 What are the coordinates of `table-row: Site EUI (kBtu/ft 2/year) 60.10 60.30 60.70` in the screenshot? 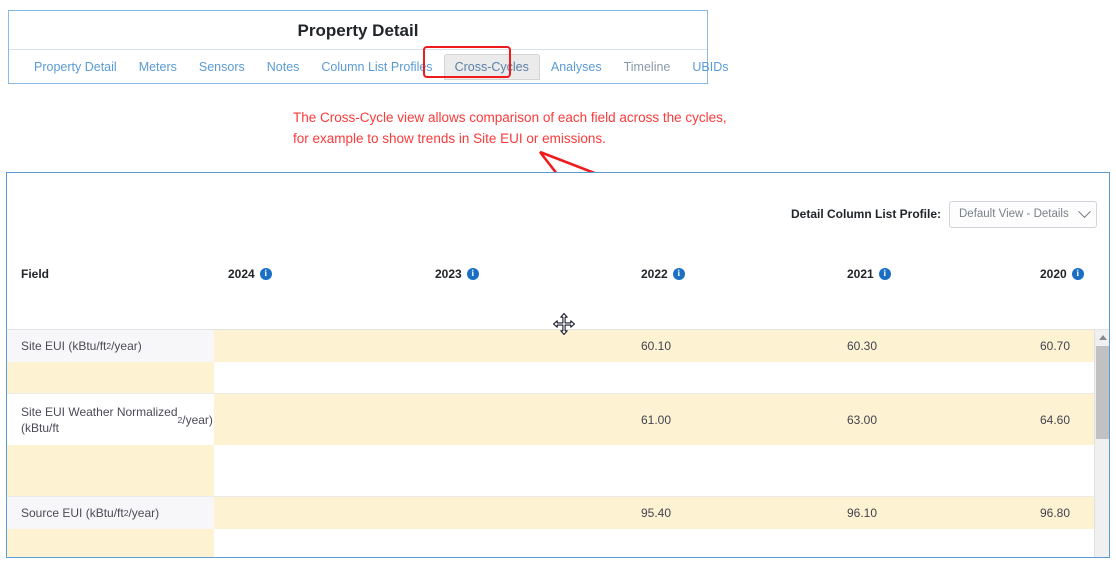 It's located at (558, 362).